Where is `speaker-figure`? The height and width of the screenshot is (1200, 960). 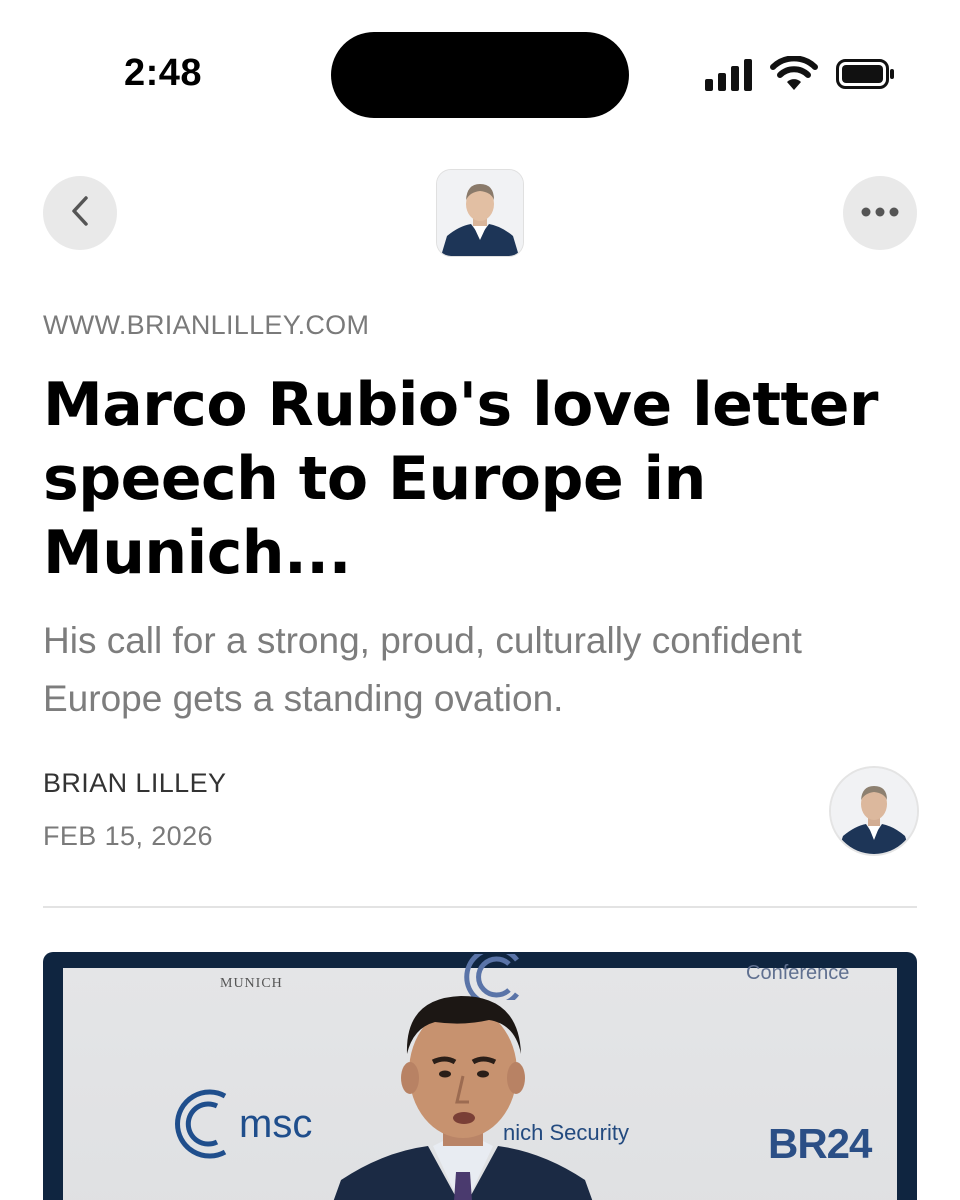 speaker-figure is located at coordinates (463, 1098).